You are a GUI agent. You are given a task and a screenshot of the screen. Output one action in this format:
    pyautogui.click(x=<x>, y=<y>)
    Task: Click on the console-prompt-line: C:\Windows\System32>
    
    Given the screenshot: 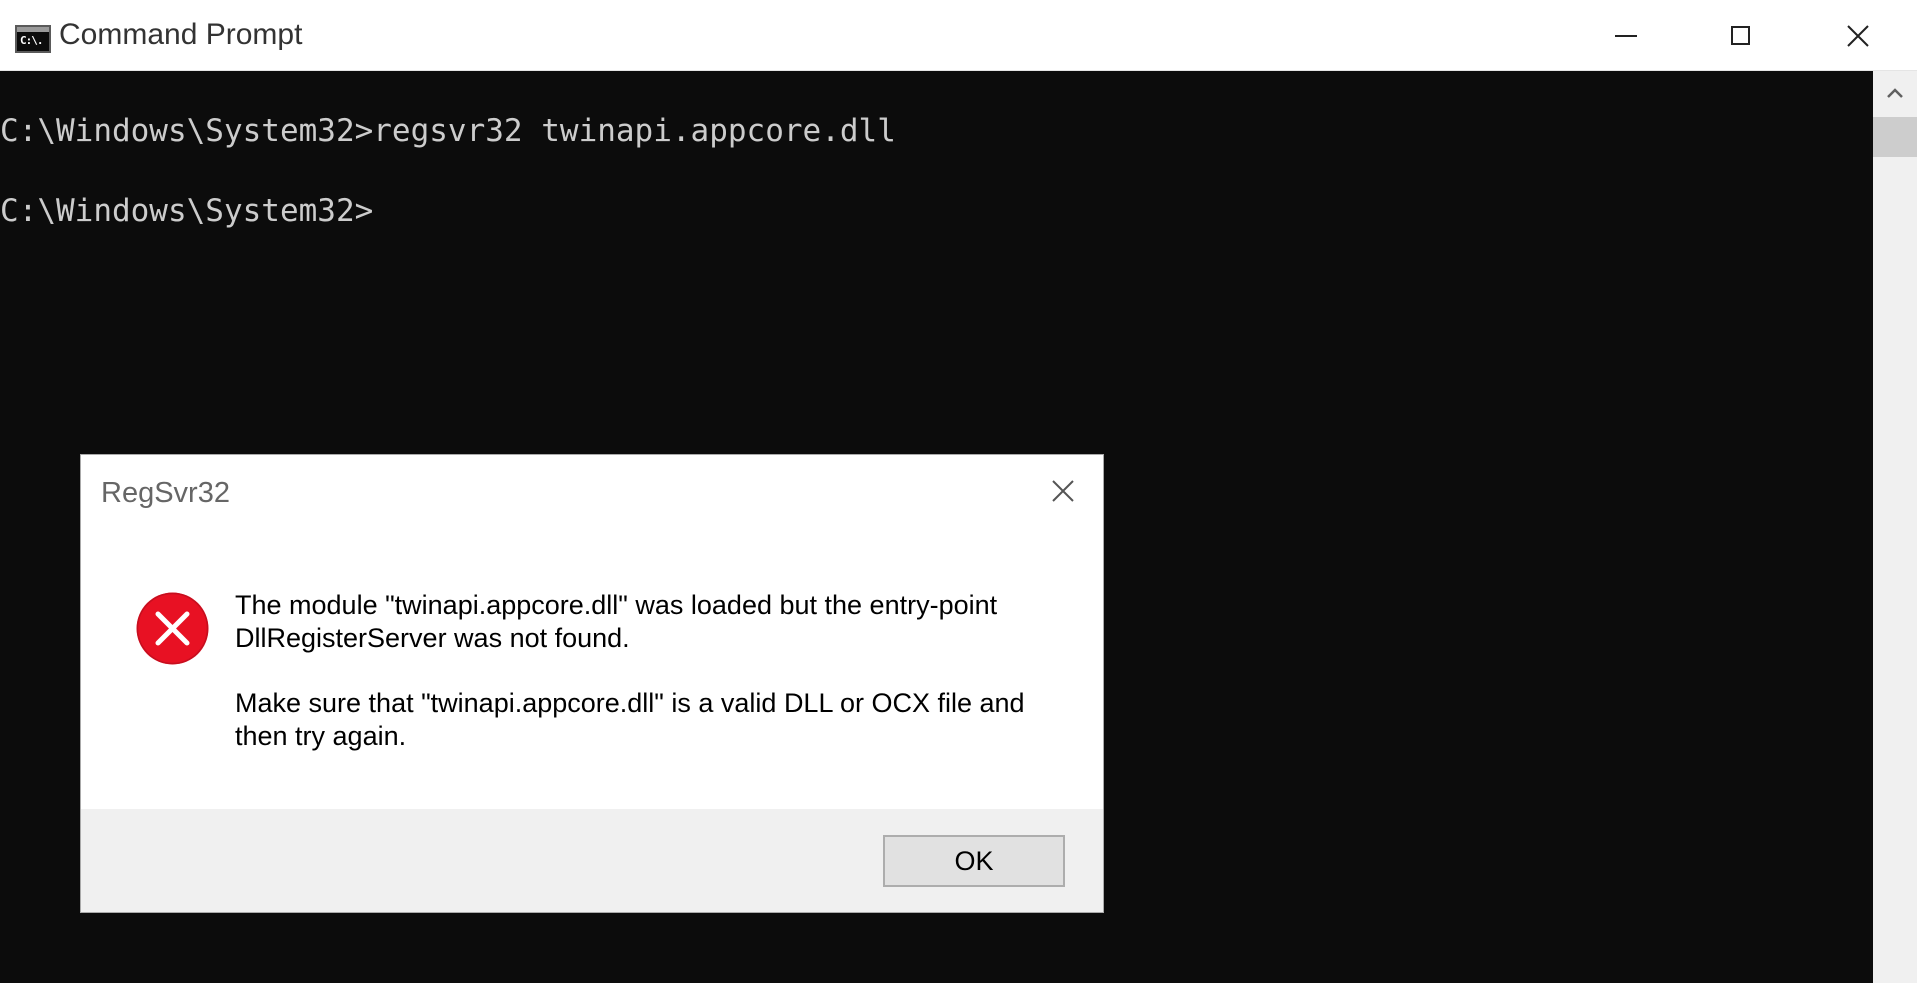 What is the action you would take?
    pyautogui.click(x=187, y=211)
    